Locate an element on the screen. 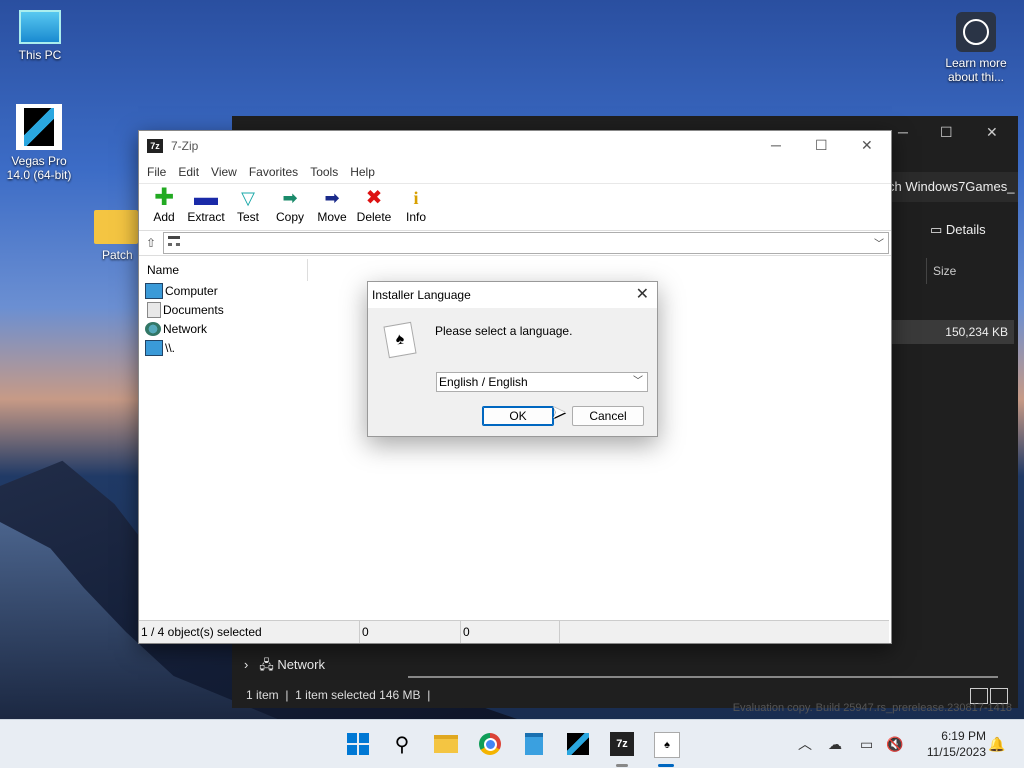 The height and width of the screenshot is (768, 1024). start-windows-icon is located at coordinates (358, 744).